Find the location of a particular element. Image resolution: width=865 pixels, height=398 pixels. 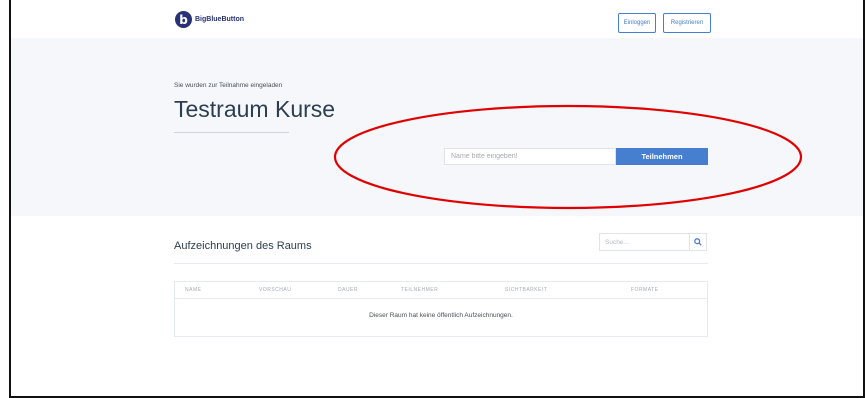

column-header-name: NAME is located at coordinates (193, 290).